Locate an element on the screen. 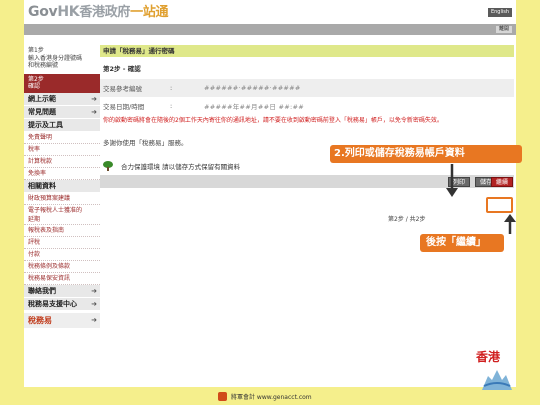  sidebar-item: 聯絡我們 ➜ is located at coordinates (62, 291).